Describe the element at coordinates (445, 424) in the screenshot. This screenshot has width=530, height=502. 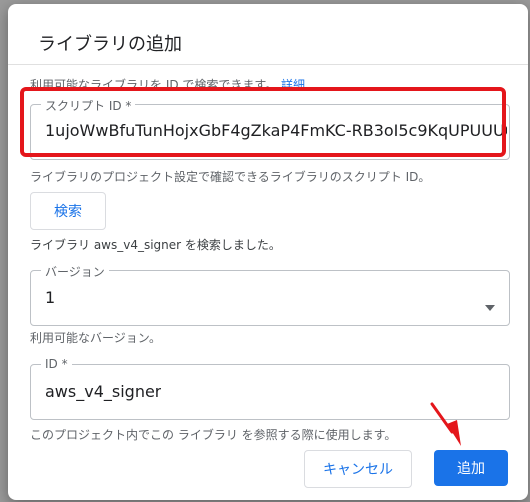
I see `pointer-arrow-icon` at that location.